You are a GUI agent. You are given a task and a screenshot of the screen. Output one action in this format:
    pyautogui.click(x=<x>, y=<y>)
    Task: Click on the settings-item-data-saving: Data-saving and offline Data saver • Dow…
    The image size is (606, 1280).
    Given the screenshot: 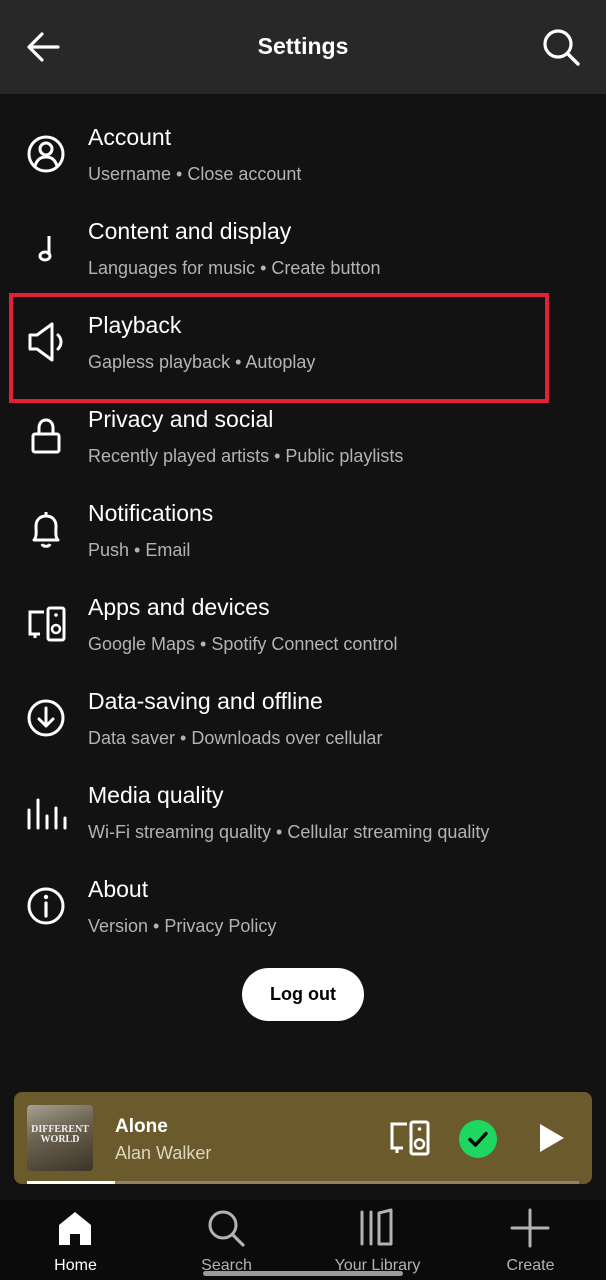 What is the action you would take?
    pyautogui.click(x=303, y=705)
    